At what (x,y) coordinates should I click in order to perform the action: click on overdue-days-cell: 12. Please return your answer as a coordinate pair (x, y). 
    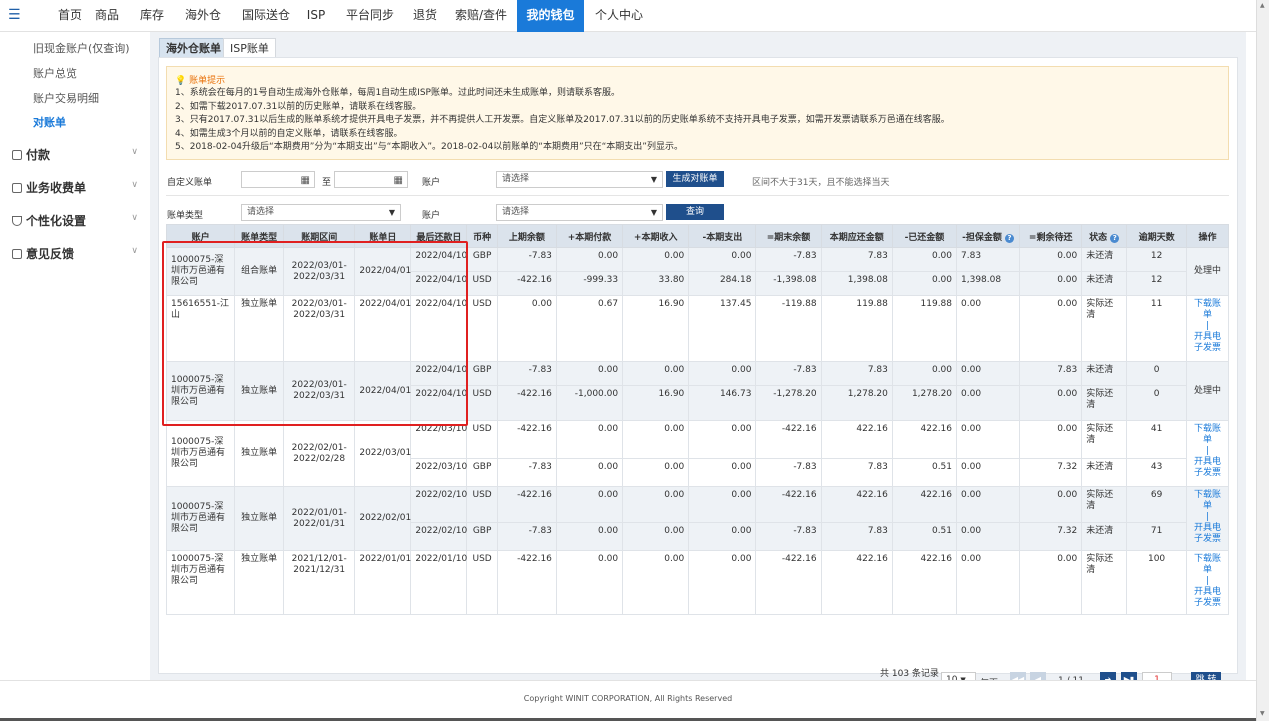
    Looking at the image, I should click on (1157, 283).